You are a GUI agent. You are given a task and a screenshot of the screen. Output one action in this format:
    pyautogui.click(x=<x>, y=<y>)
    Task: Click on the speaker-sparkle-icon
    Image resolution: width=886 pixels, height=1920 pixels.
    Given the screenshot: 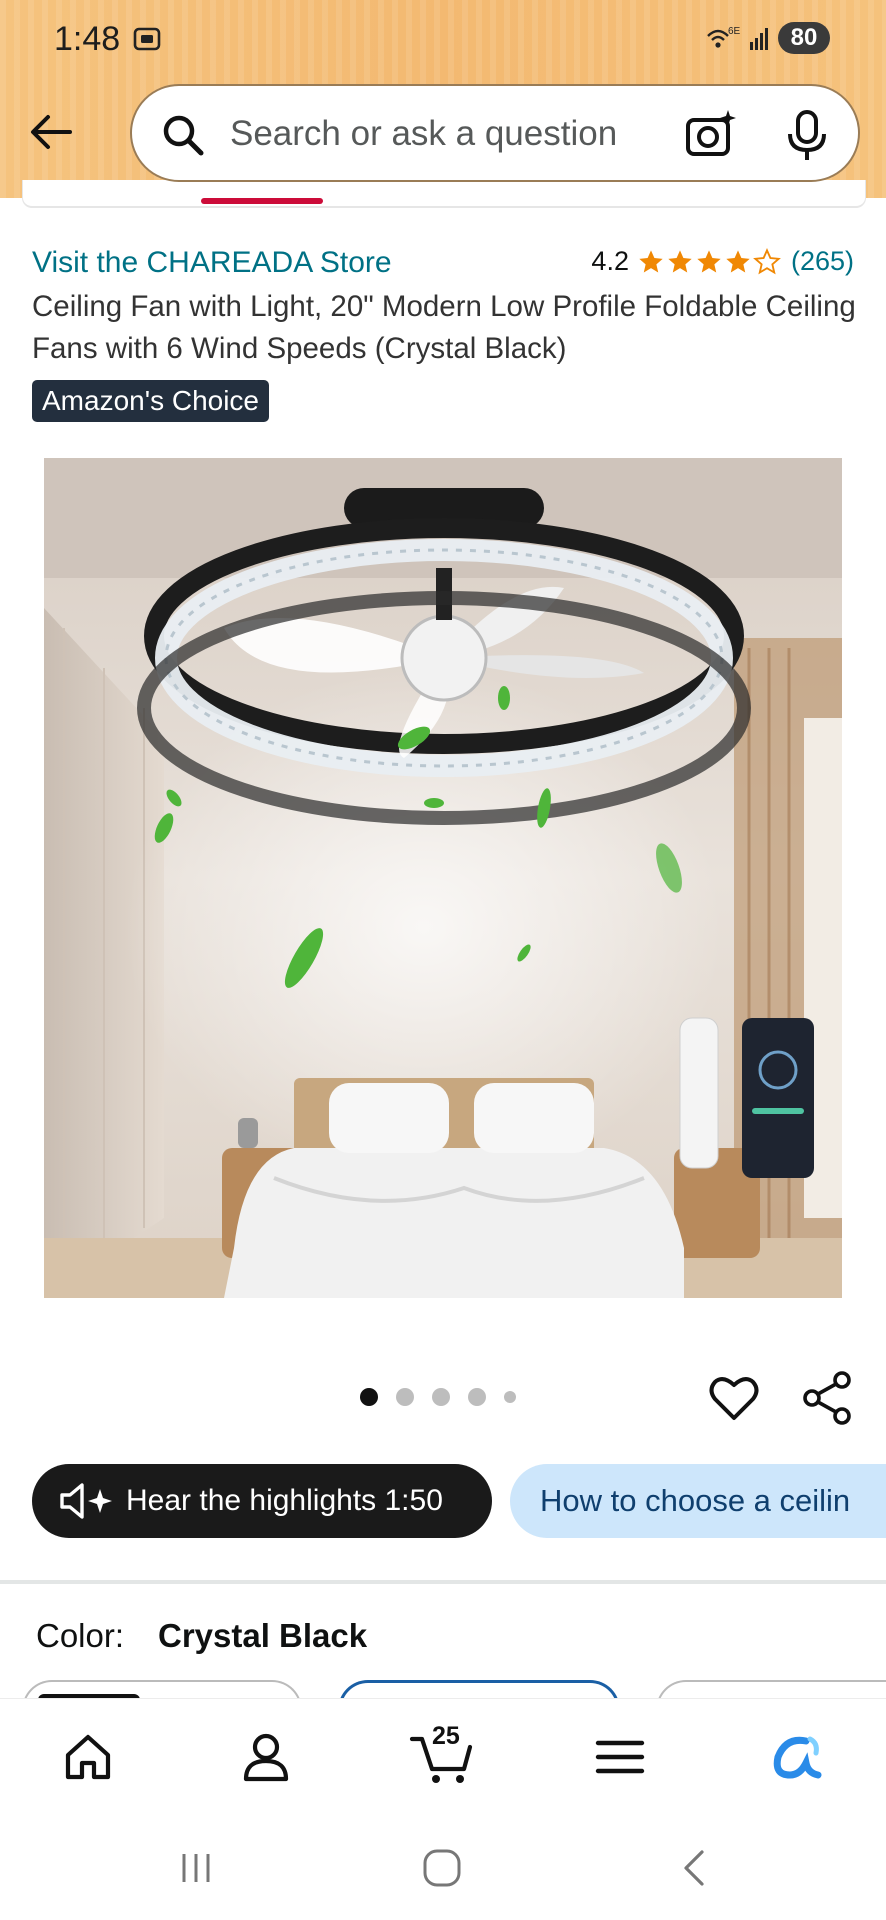 What is the action you would take?
    pyautogui.click(x=86, y=1501)
    